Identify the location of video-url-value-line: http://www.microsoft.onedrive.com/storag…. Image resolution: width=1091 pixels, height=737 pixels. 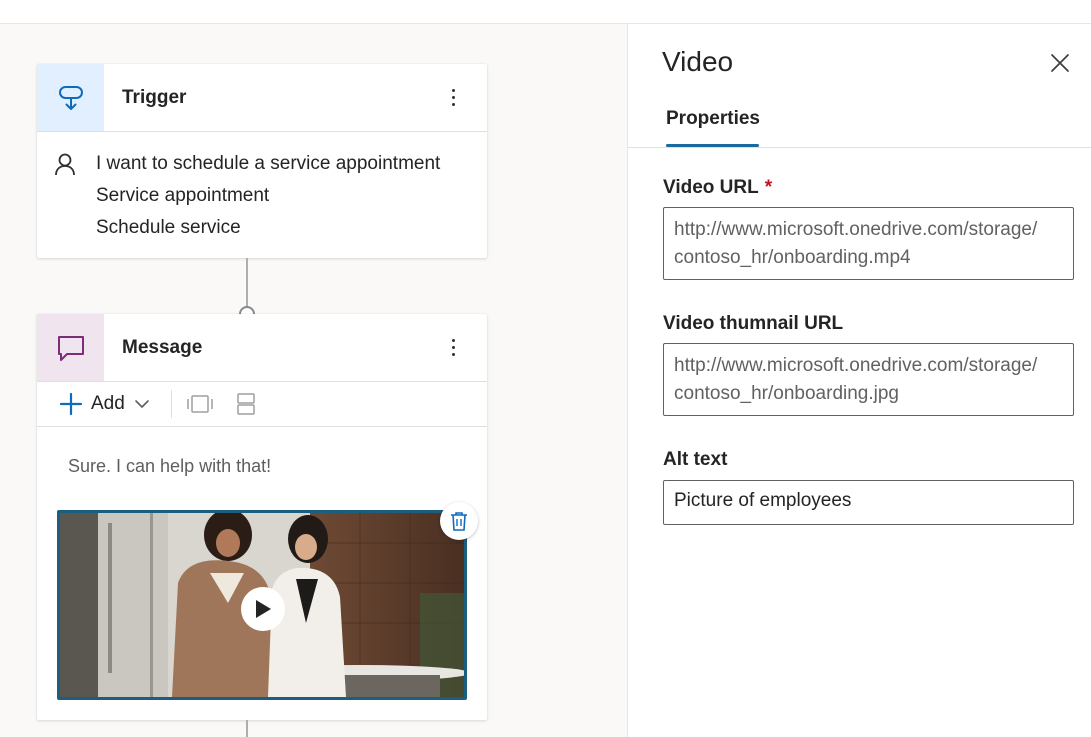
(856, 229).